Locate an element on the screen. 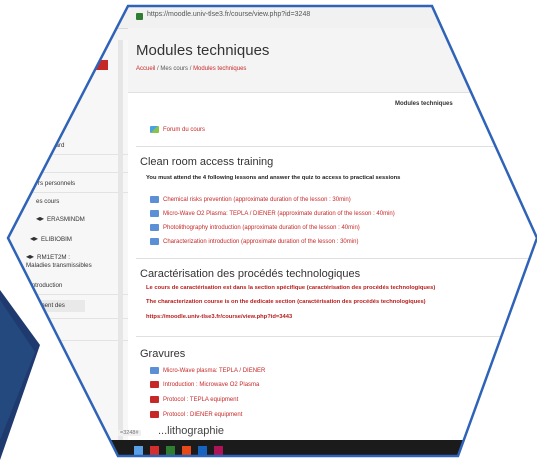 Image resolution: width=537 pixels, height=460 pixels. forum-link: Forum du cours is located at coordinates (177, 130).